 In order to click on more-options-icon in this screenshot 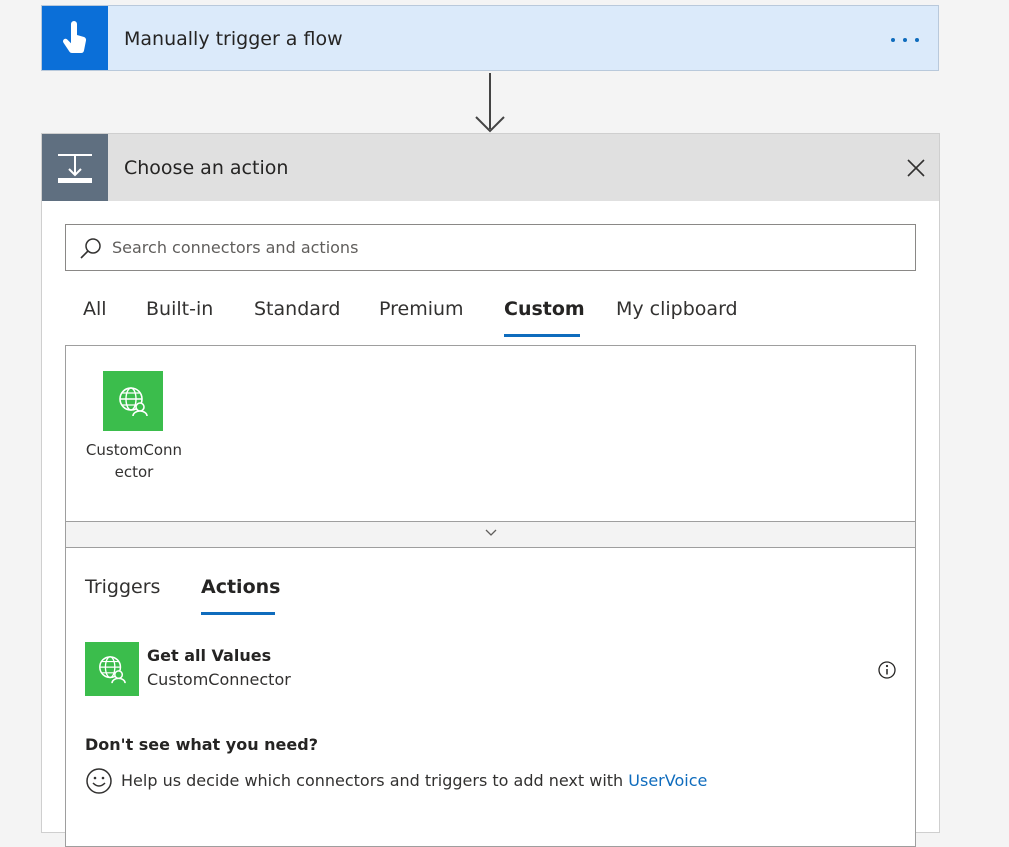, I will do `click(905, 38)`.